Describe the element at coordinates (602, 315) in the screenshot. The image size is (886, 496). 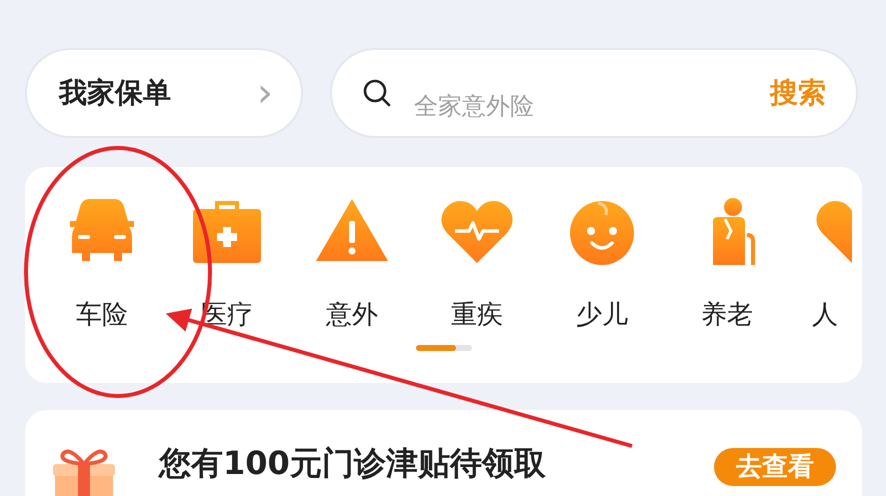
I see `category-label: 少儿` at that location.